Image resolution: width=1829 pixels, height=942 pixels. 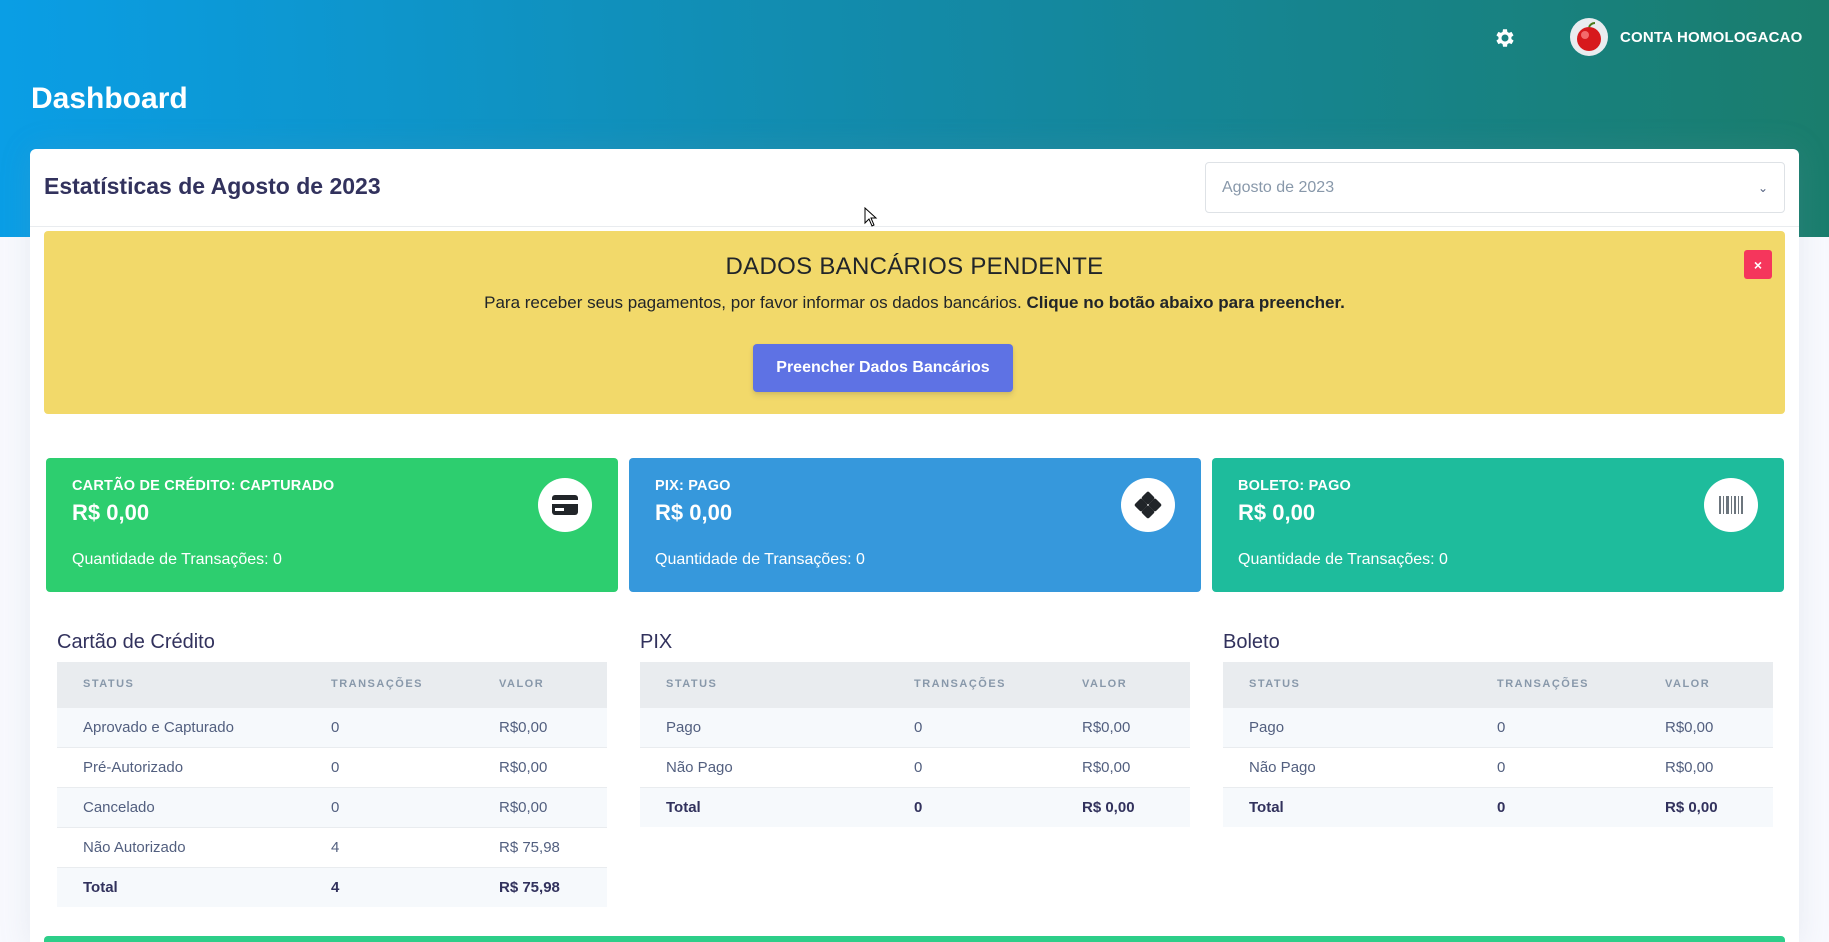 I want to click on fill-bank-data-button: Preencher Dados Bancários, so click(x=883, y=368).